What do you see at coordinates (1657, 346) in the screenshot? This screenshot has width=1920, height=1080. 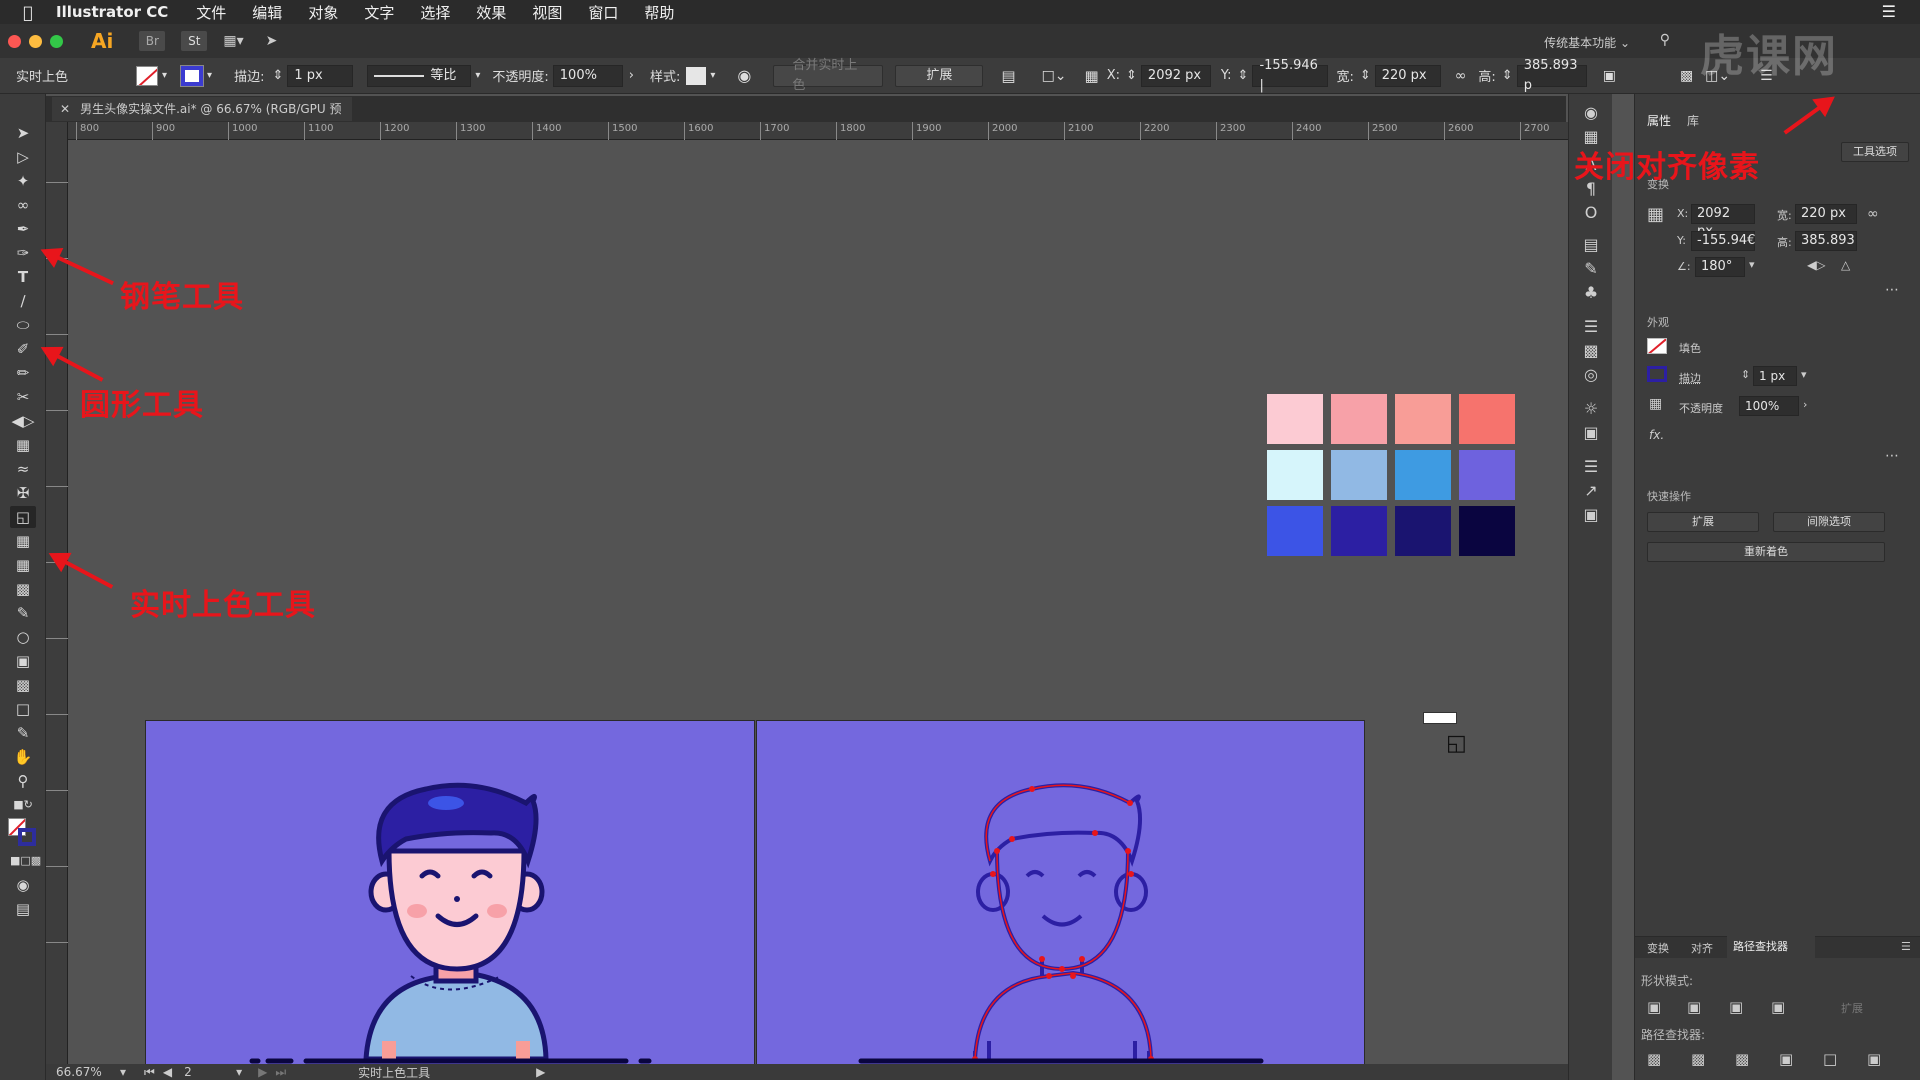 I see `appearance-fill-swatch` at bounding box center [1657, 346].